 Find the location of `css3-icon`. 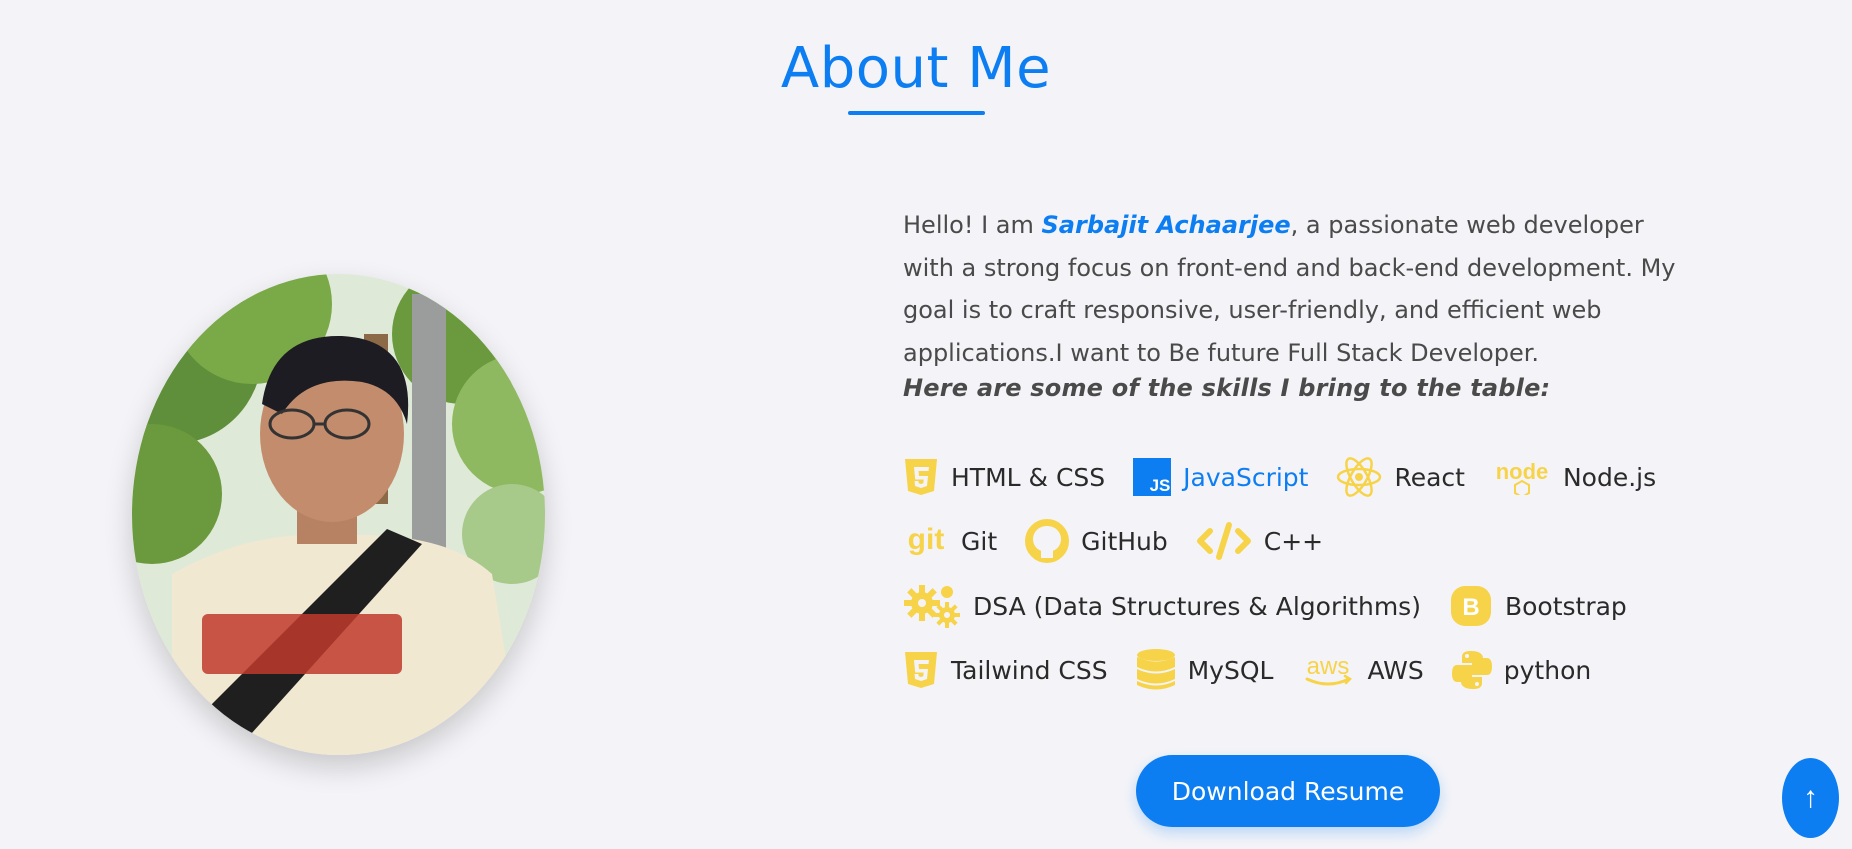

css3-icon is located at coordinates (921, 670).